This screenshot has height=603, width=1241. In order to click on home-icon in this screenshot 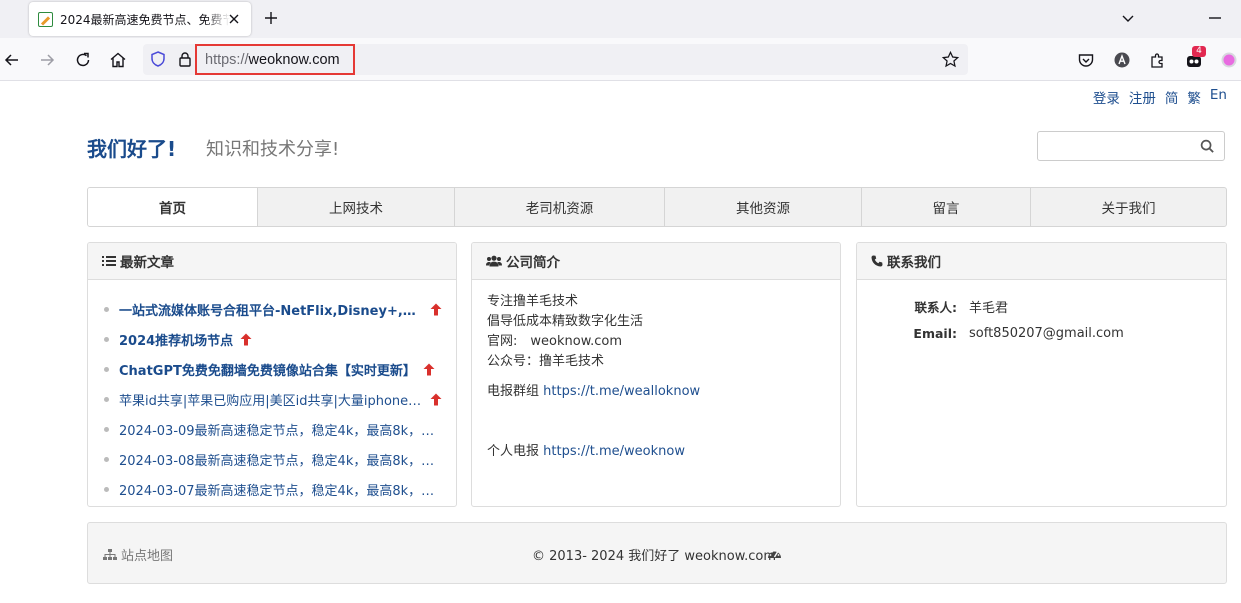, I will do `click(118, 60)`.